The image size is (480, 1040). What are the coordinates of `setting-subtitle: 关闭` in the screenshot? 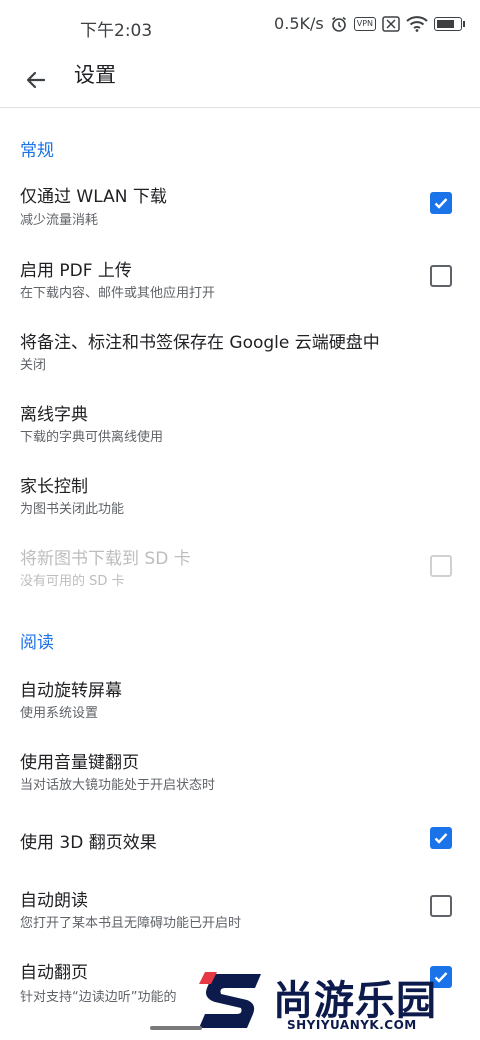 It's located at (33, 365).